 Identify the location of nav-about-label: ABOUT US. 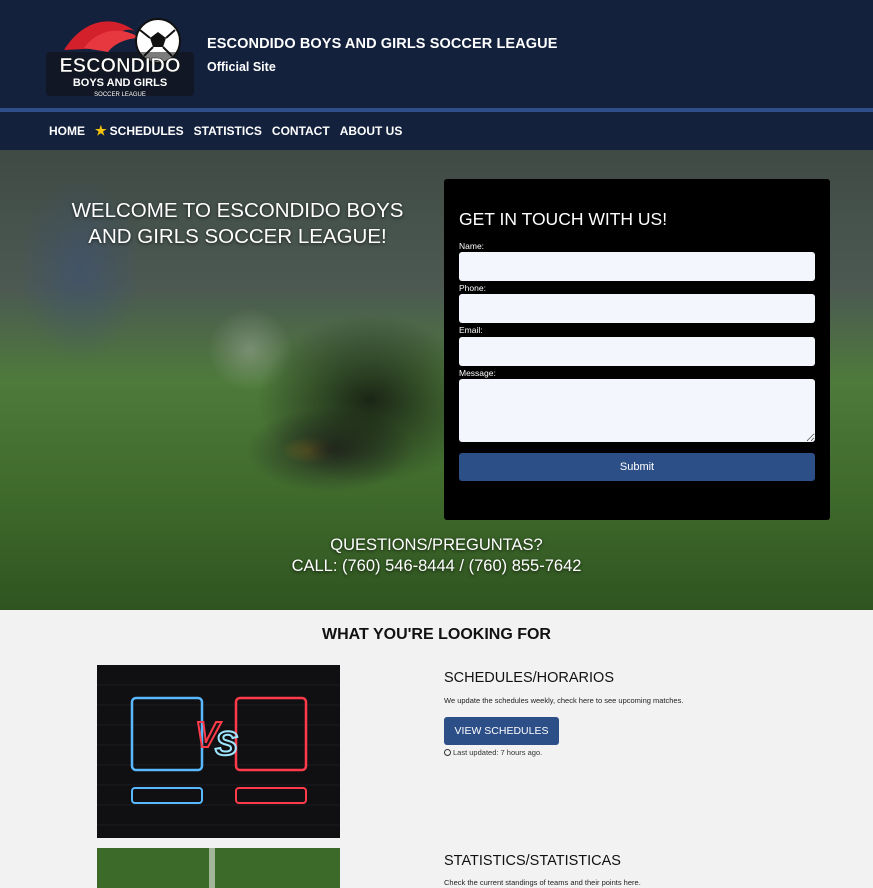
(371, 131).